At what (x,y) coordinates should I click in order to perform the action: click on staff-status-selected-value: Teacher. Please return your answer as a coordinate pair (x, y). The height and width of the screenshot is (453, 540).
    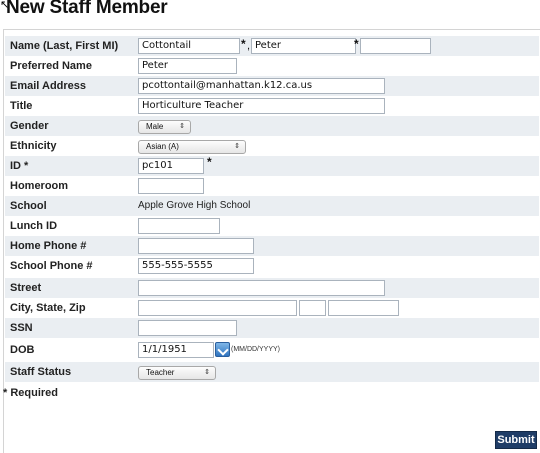
    Looking at the image, I should click on (160, 372).